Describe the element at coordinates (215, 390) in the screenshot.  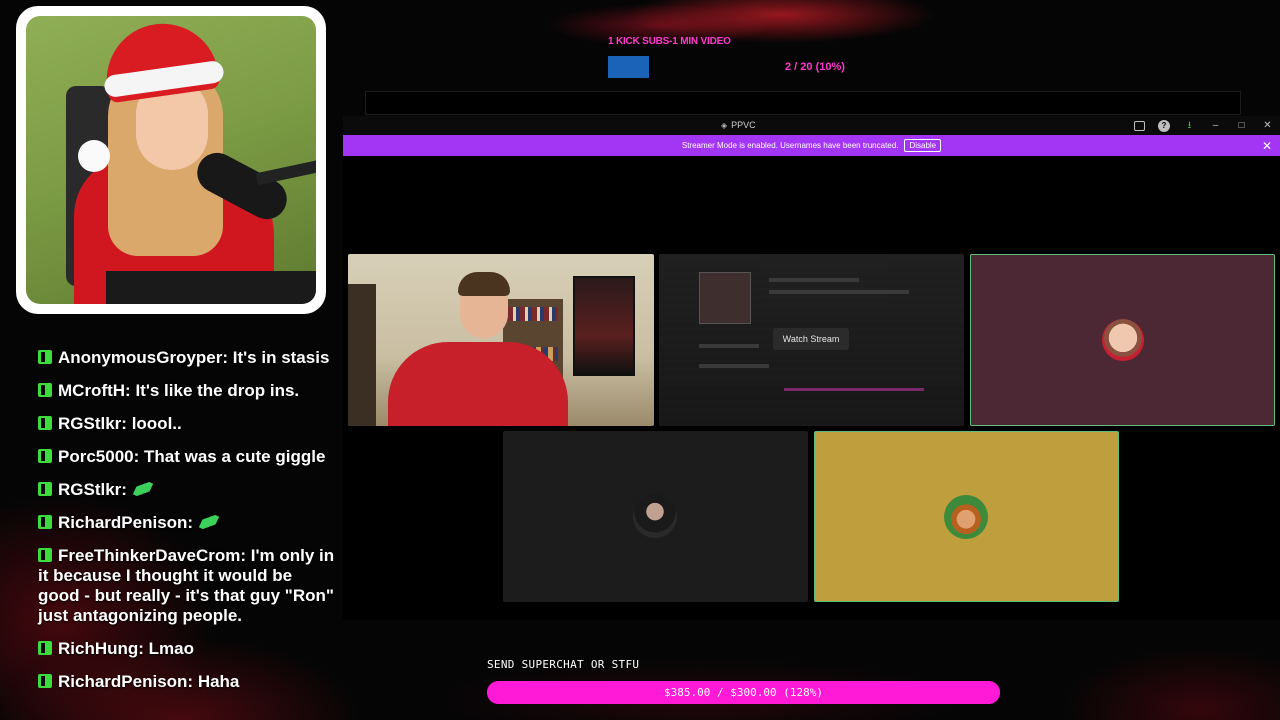
I see `chat-text: It's like the drop ins.` at that location.